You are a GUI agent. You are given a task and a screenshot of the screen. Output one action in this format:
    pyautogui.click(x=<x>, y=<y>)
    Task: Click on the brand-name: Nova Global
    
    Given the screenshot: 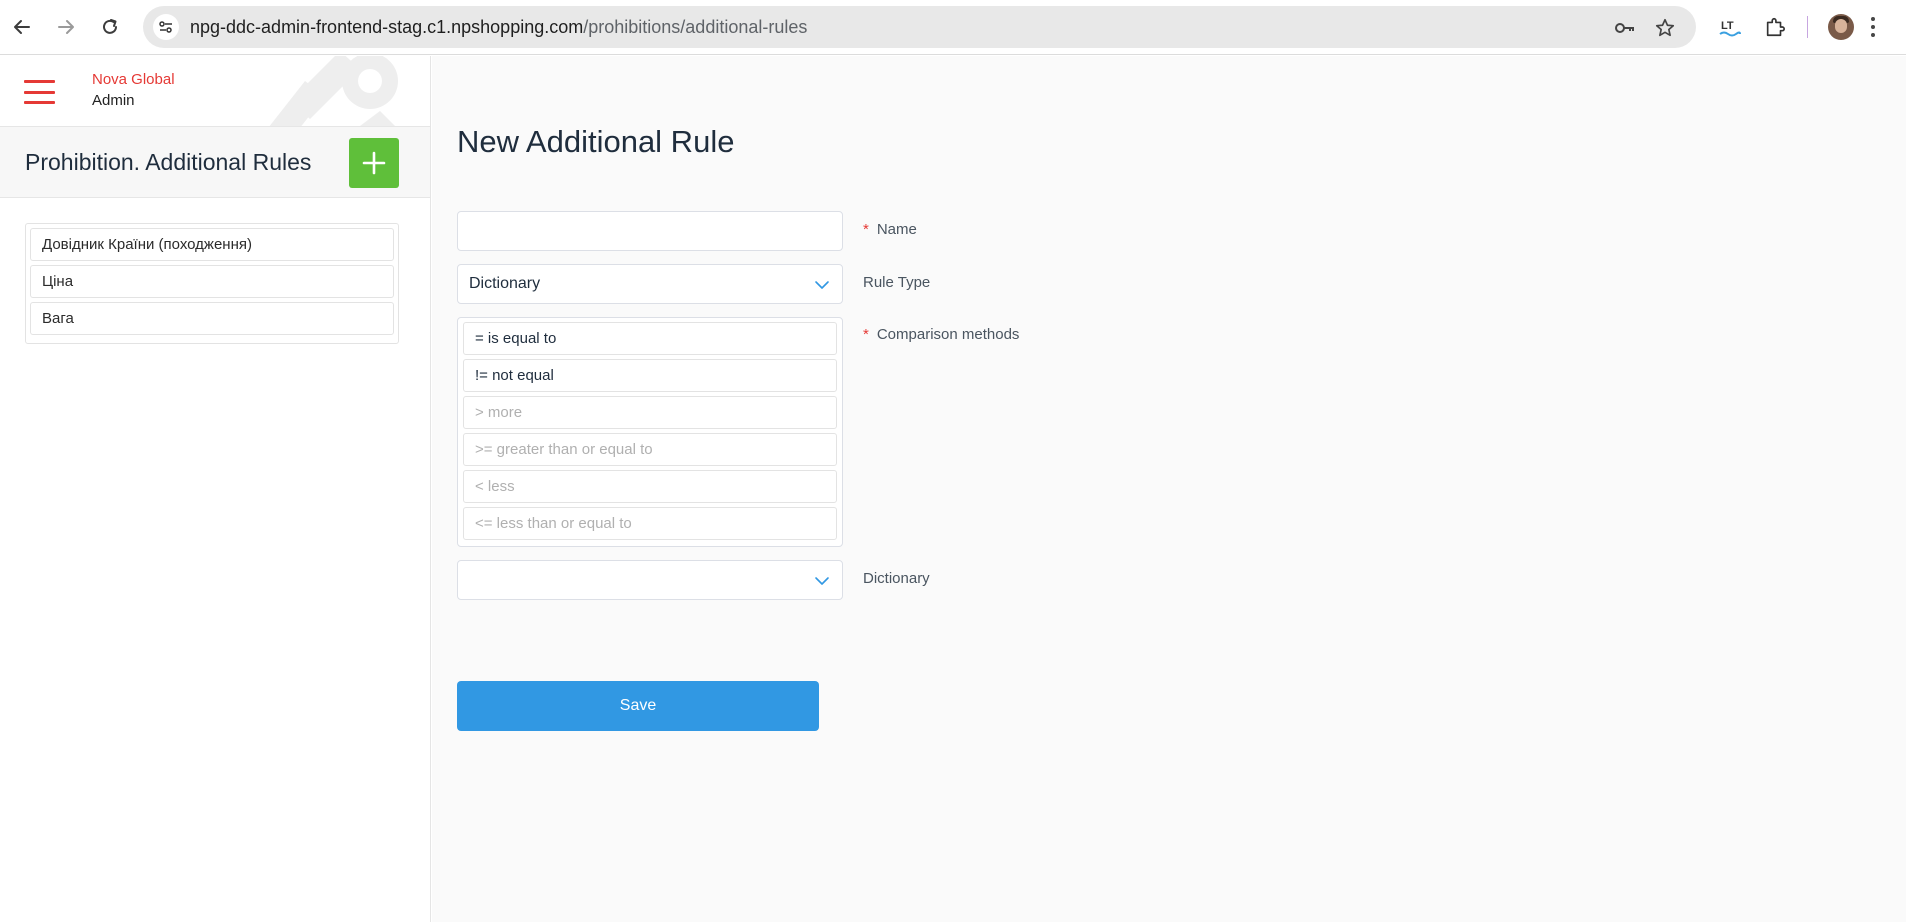 What is the action you would take?
    pyautogui.click(x=133, y=79)
    